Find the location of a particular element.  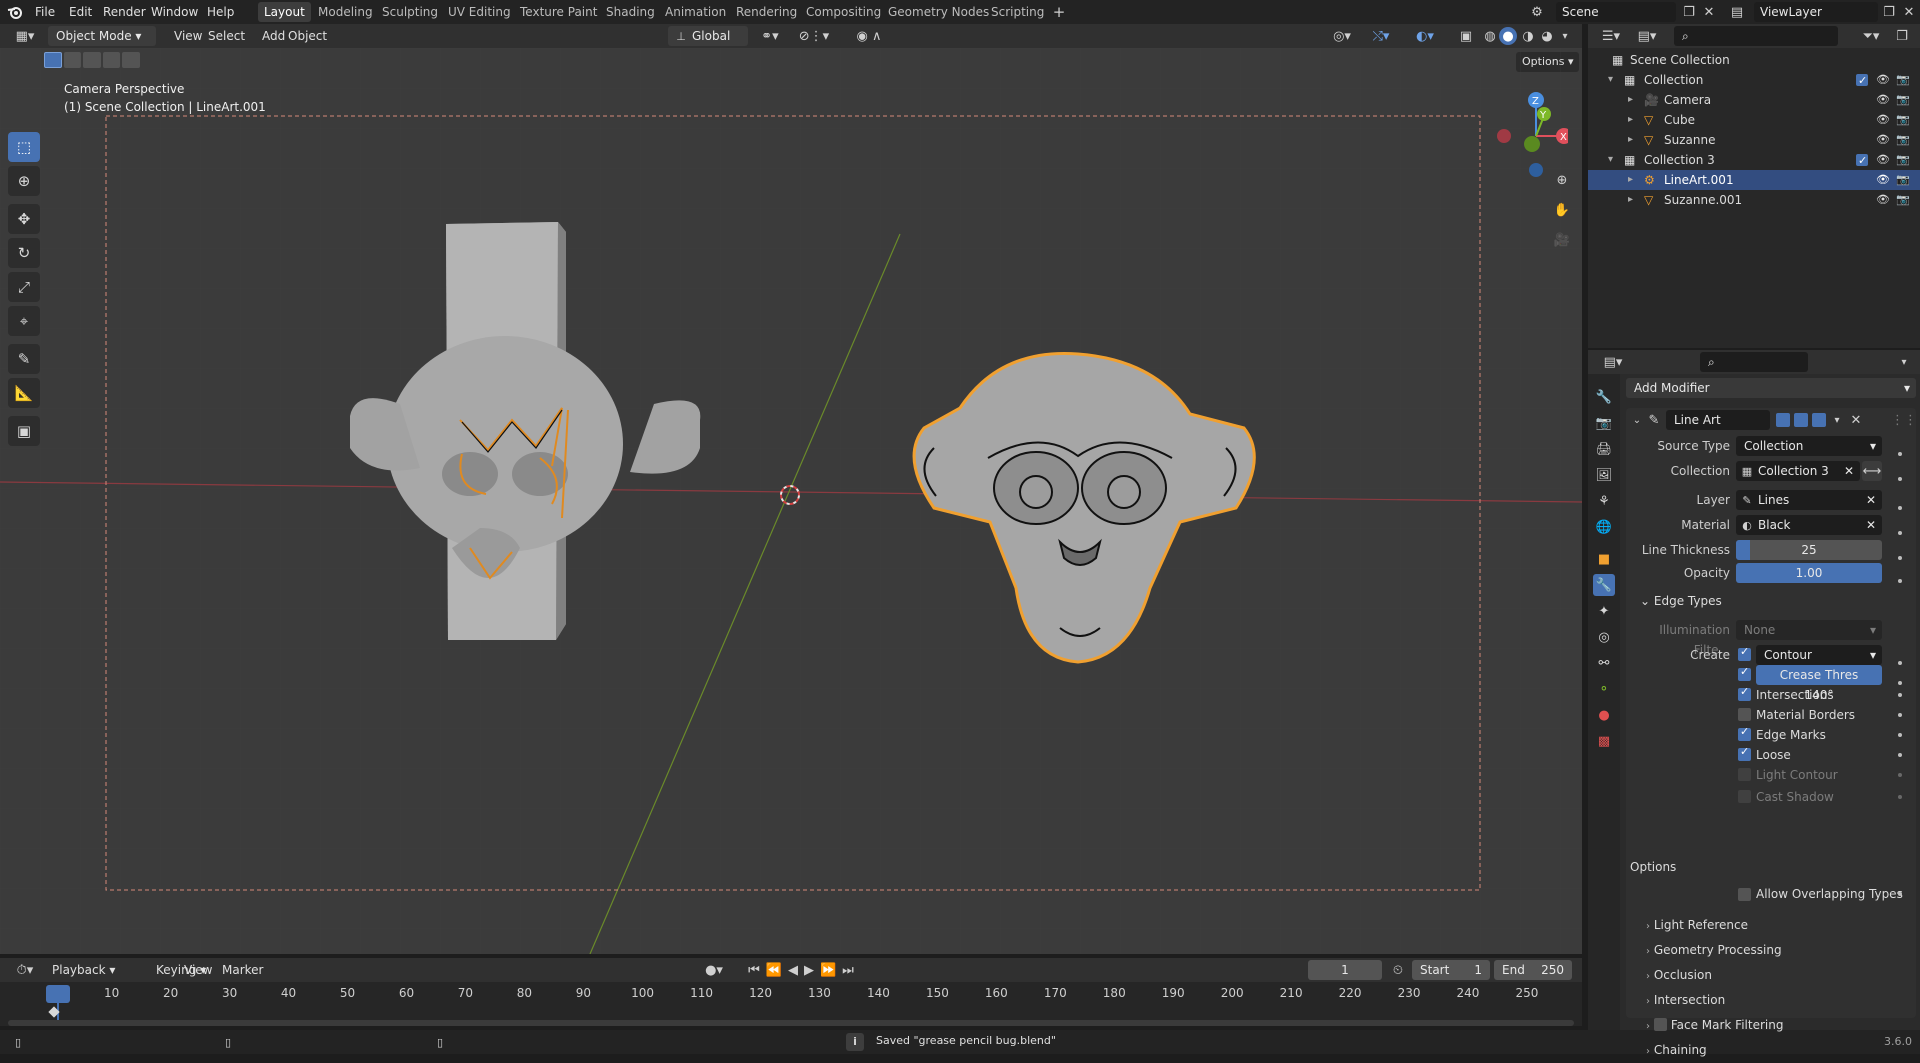

outliner-row-camera: ▸ 🎥 Camera 👁 📷 is located at coordinates (1754, 100).